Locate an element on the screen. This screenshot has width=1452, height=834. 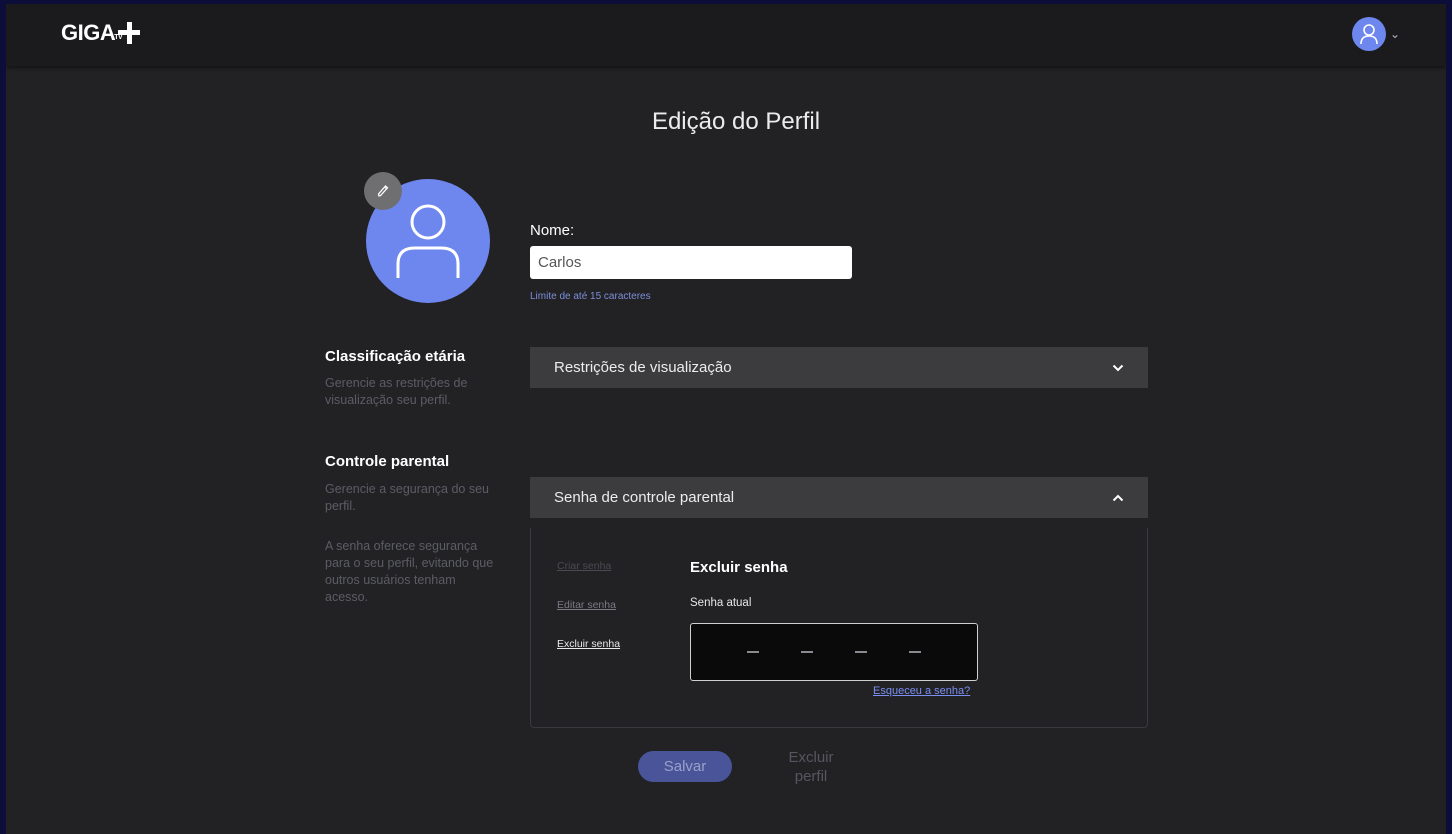
page-title: Edição do Perfil is located at coordinates (736, 121).